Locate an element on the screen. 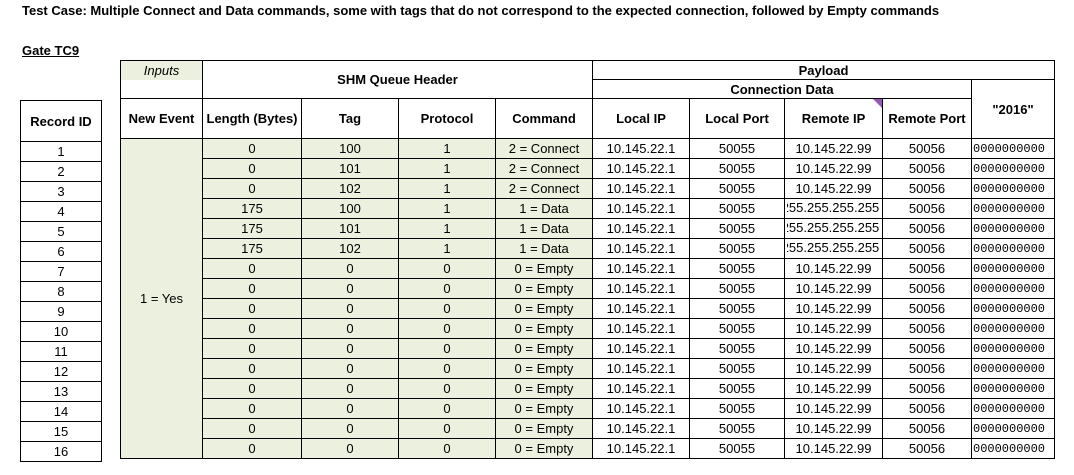 This screenshot has height=475, width=1074. record-id-body: 1 2 3 4 5 6 7 8 9 10 11 12 13 14 15 16 is located at coordinates (61, 301).